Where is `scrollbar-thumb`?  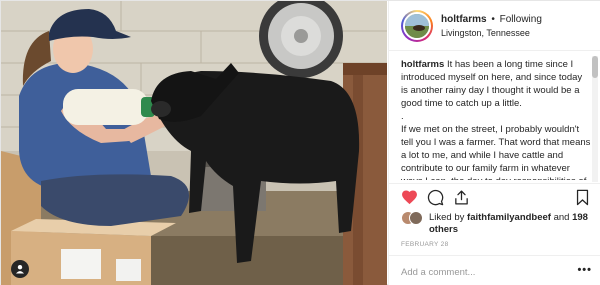
scrollbar-thumb is located at coordinates (595, 67).